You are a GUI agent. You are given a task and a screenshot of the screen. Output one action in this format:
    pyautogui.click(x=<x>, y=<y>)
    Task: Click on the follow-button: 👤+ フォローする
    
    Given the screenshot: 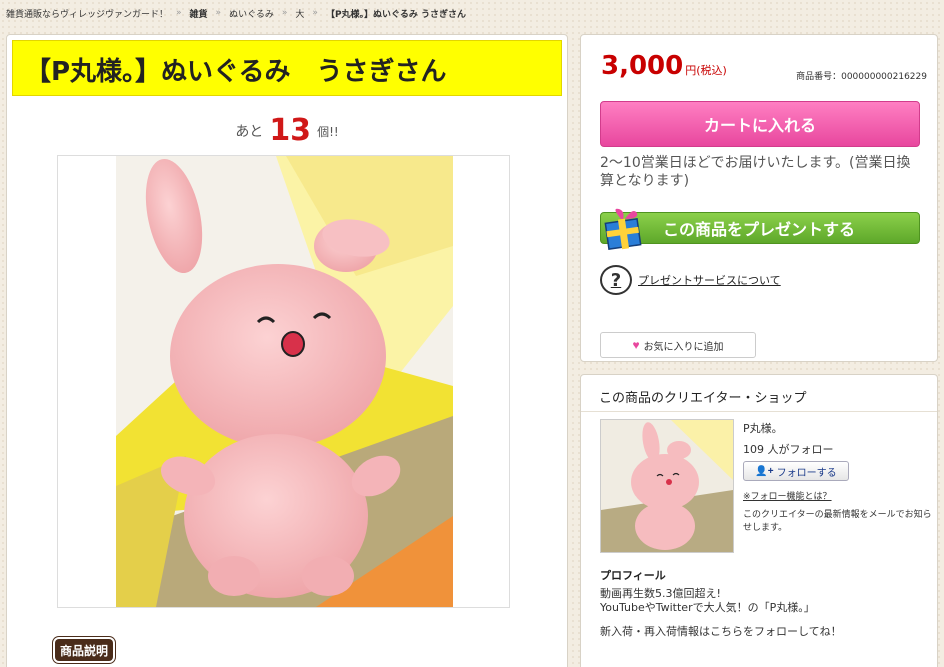 What is the action you would take?
    pyautogui.click(x=796, y=471)
    